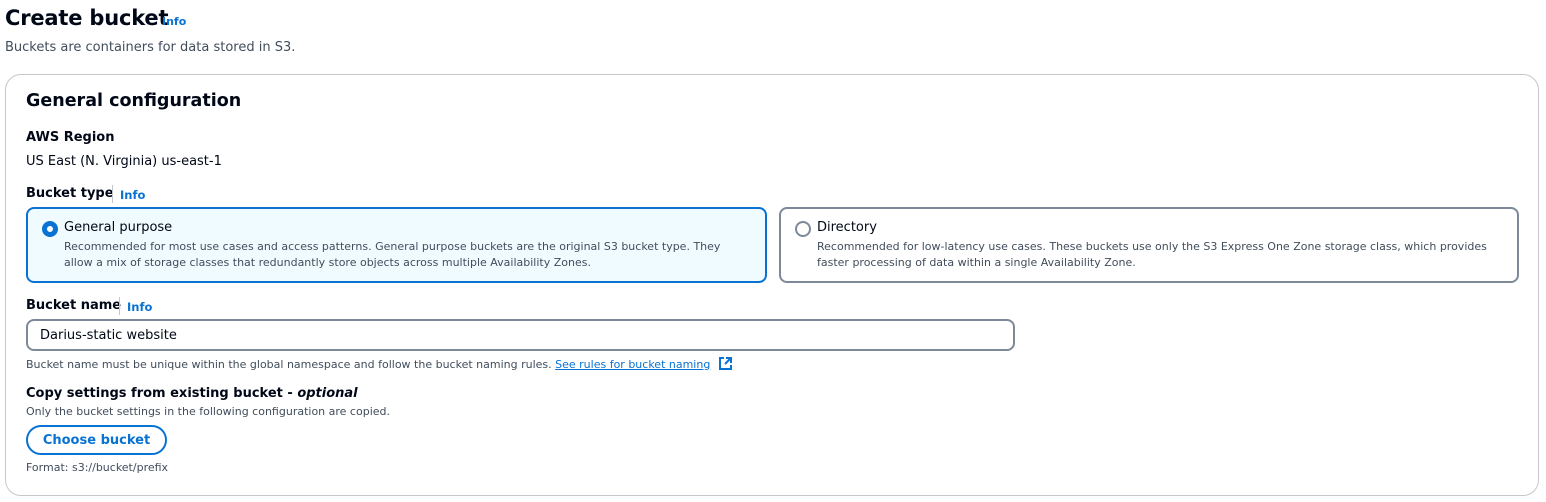 Image resolution: width=1546 pixels, height=502 pixels. What do you see at coordinates (119, 306) in the screenshot?
I see `bucket-name-info-divider` at bounding box center [119, 306].